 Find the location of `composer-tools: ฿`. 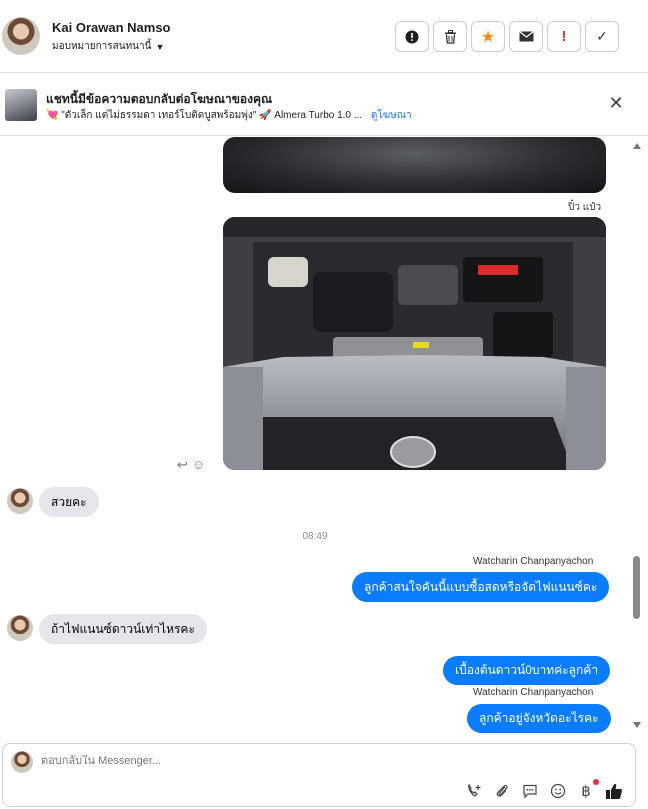

composer-tools: ฿ is located at coordinates (544, 789).